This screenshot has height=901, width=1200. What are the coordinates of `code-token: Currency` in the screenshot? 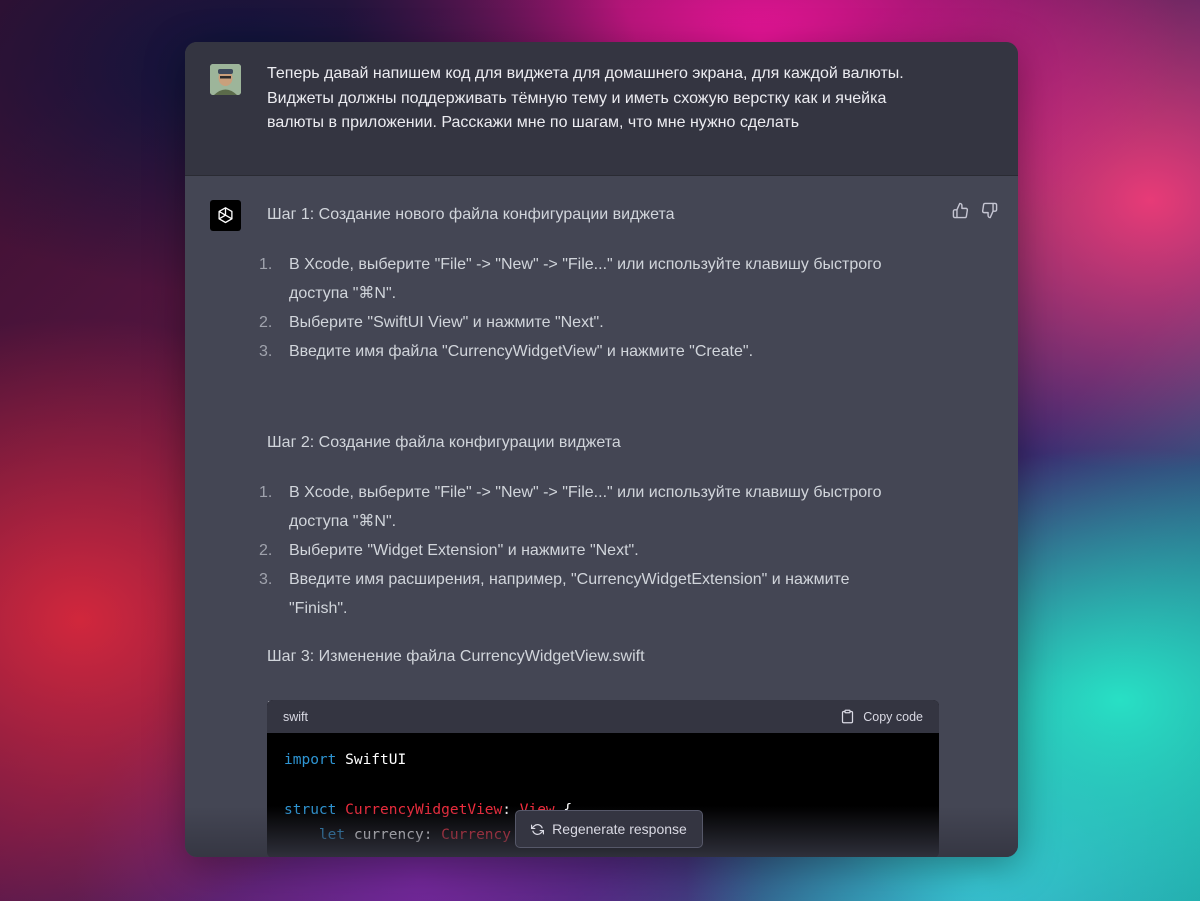 It's located at (476, 835).